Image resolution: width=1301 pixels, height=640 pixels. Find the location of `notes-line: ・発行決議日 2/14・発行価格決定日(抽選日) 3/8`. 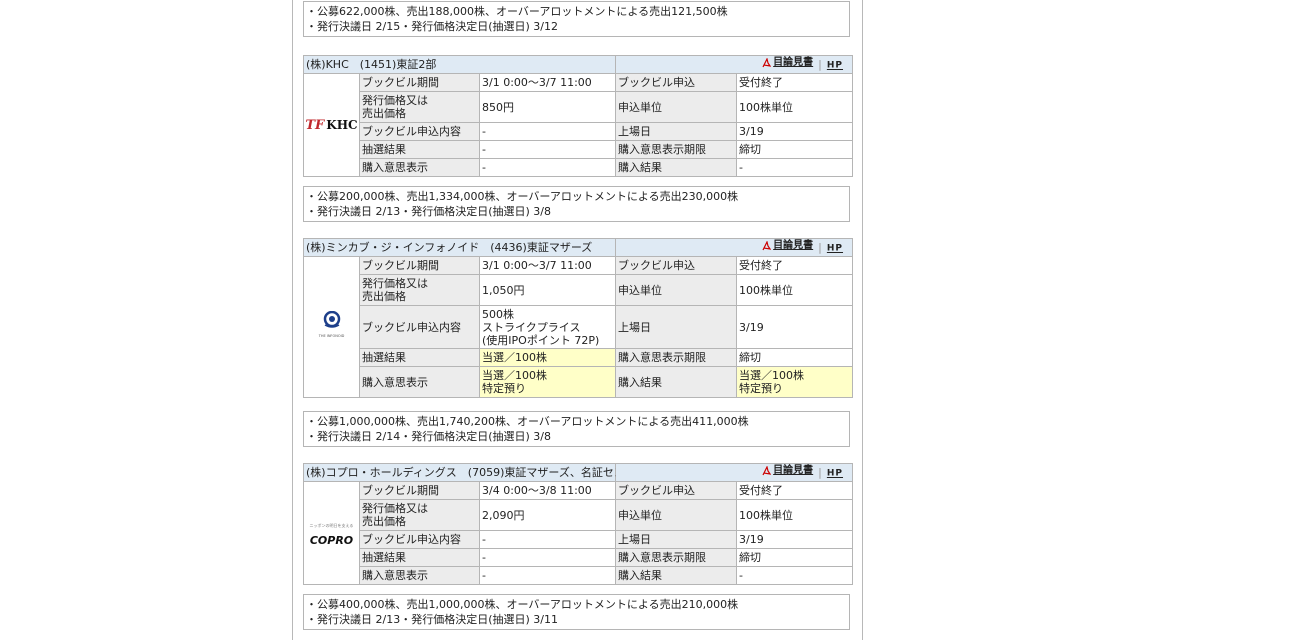

notes-line: ・発行決議日 2/14・発行価格決定日(抽選日) 3/8 is located at coordinates (428, 436).